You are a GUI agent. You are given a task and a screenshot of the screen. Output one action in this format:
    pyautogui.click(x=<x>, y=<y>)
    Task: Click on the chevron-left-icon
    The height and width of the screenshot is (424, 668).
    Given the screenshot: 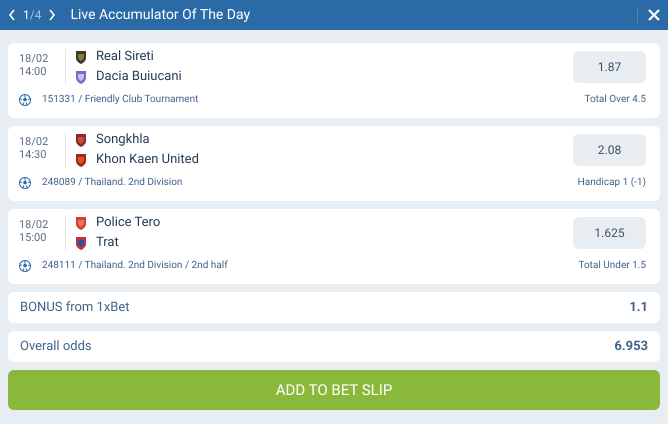 What is the action you would take?
    pyautogui.click(x=12, y=15)
    